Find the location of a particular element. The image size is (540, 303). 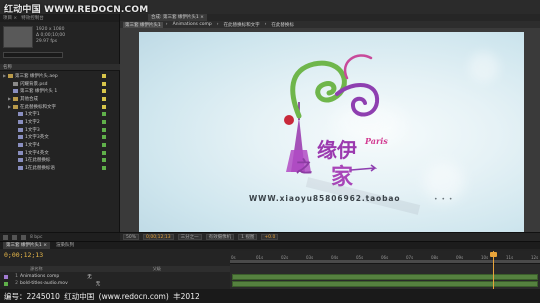

layer-number: 1 is located at coordinates (16, 276).